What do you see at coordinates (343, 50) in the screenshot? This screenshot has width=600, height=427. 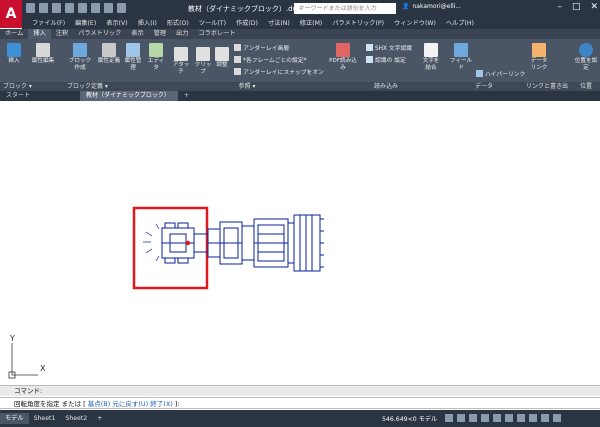 I see `pdf-icon` at bounding box center [343, 50].